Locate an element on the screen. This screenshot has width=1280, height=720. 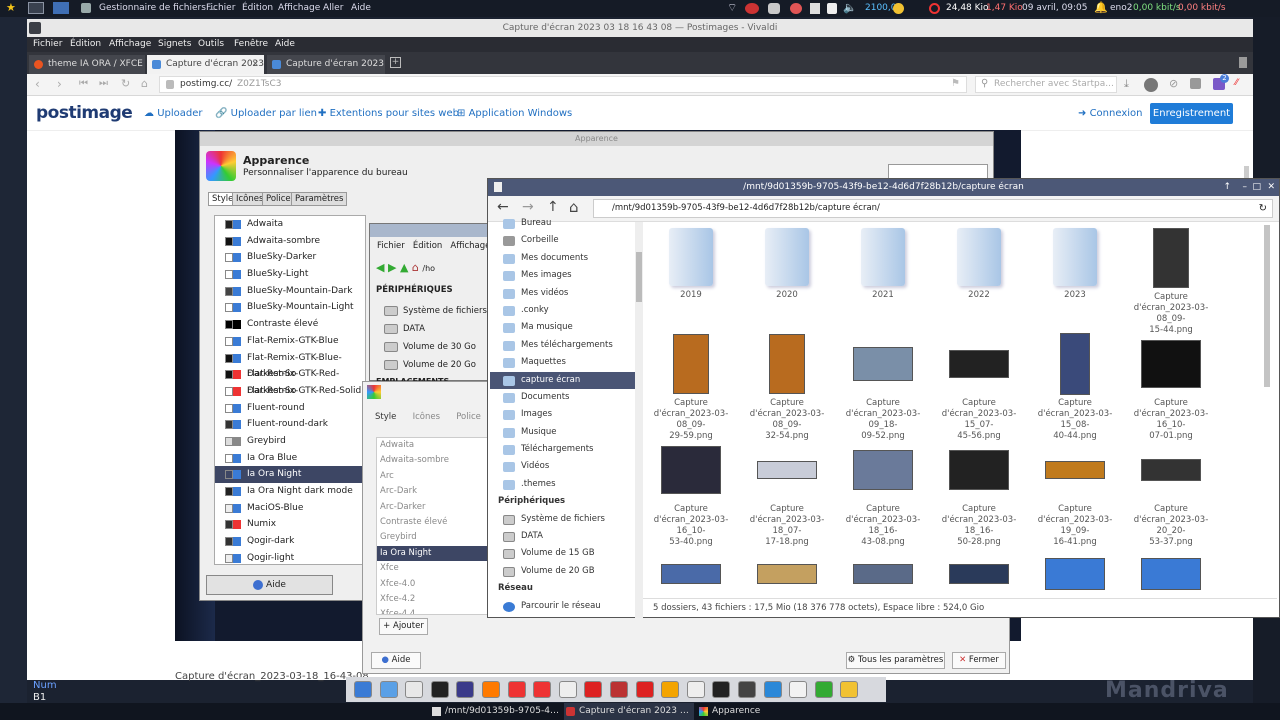
sidebar-item: Images is located at coordinates (562, 414).